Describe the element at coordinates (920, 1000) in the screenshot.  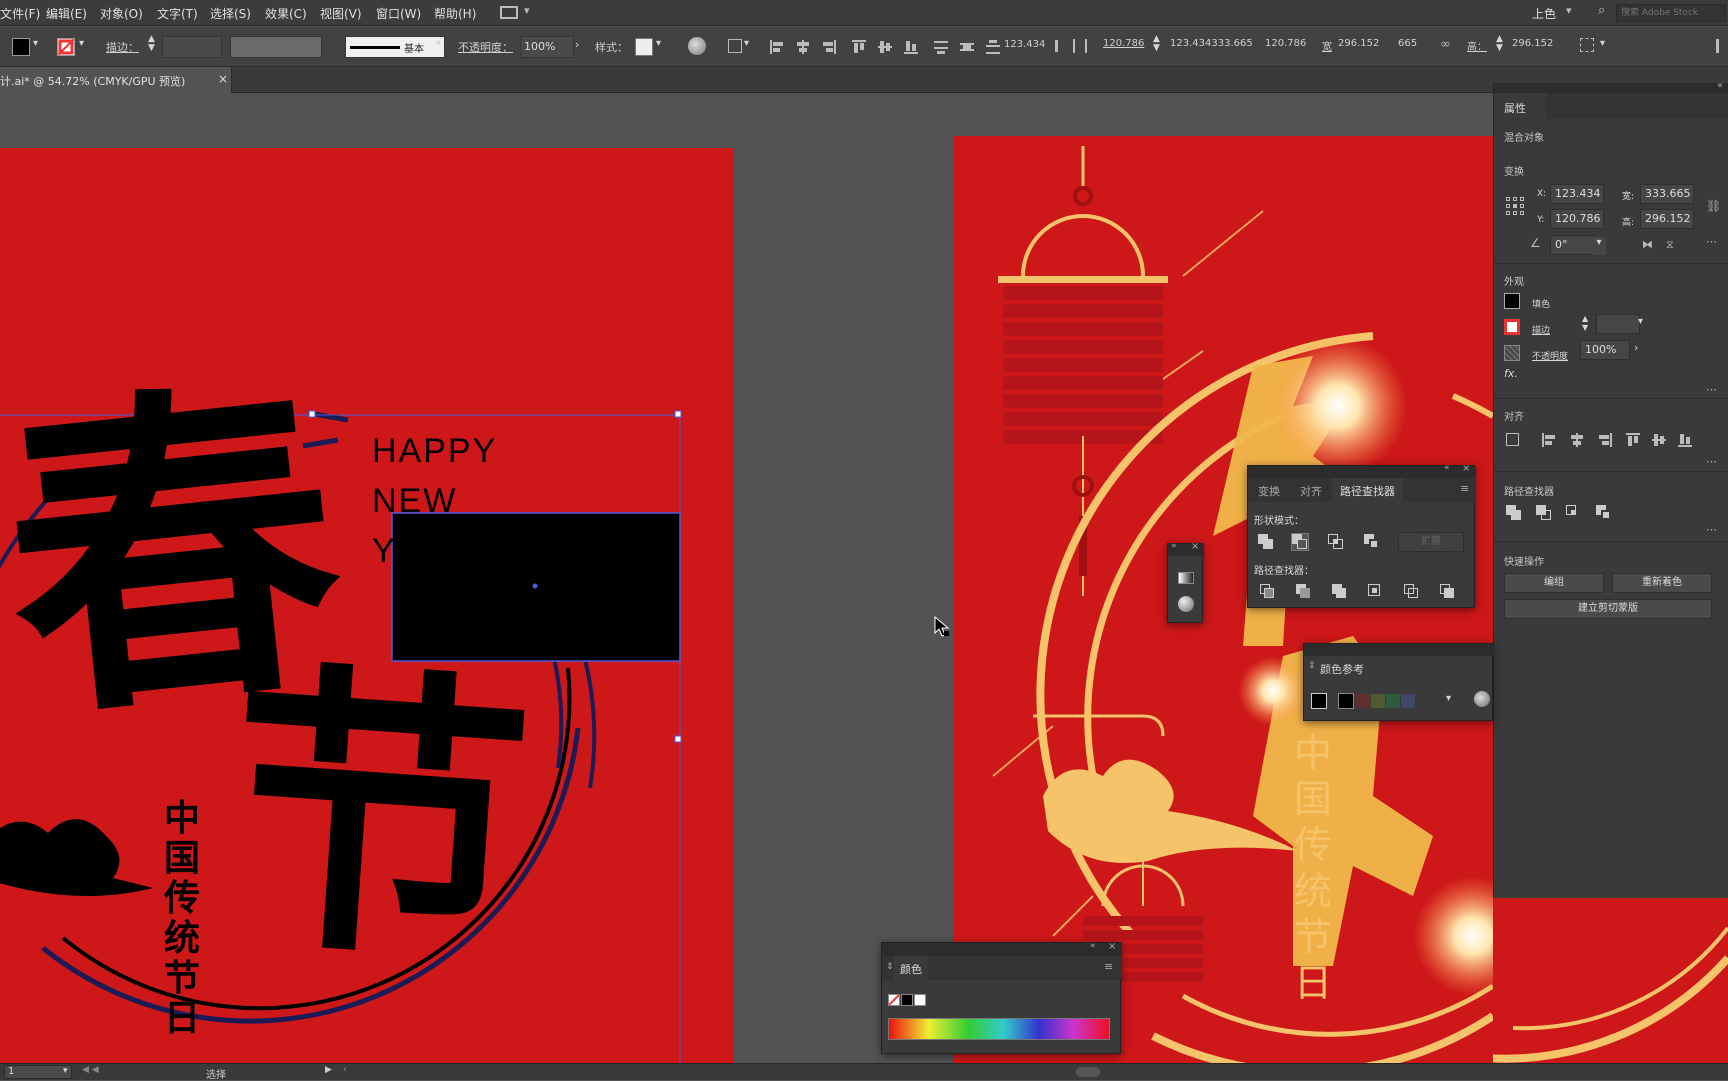
I see `white-swatch` at that location.